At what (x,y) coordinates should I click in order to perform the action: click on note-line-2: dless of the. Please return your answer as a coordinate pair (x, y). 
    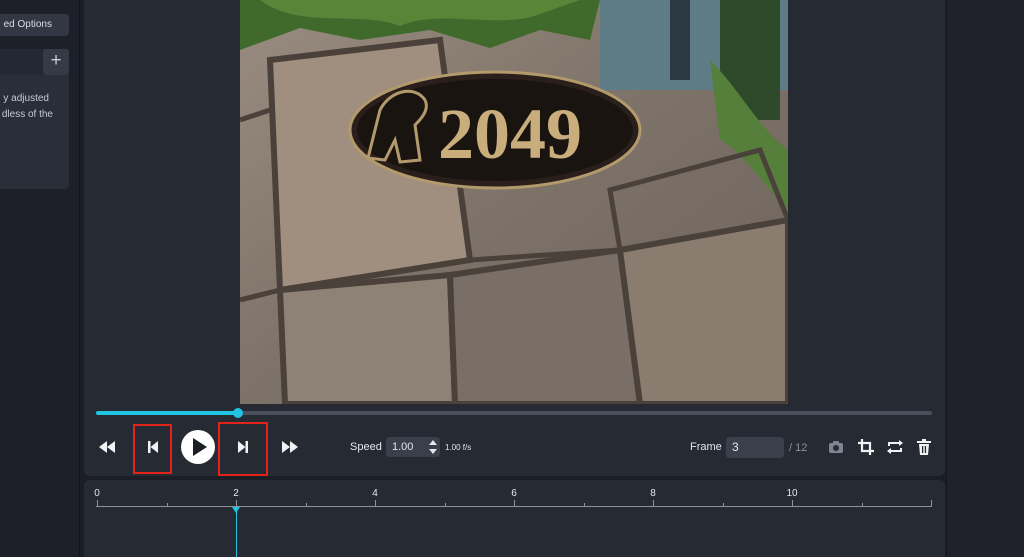
    Looking at the image, I should click on (27, 114).